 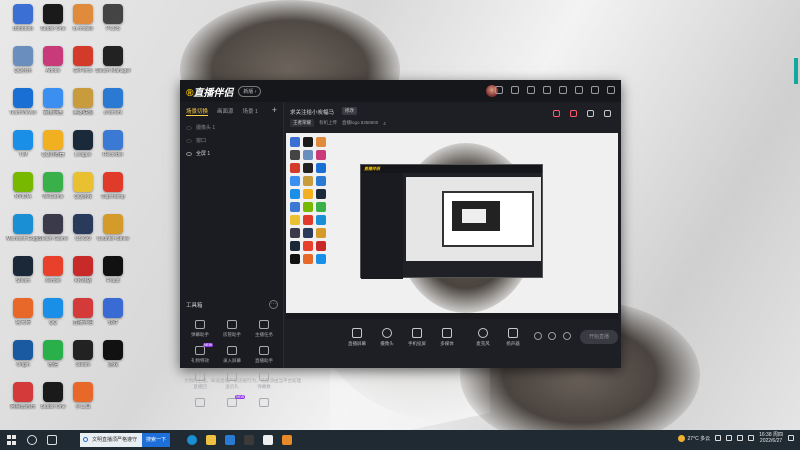 I want to click on history-icon, so click(x=552, y=336).